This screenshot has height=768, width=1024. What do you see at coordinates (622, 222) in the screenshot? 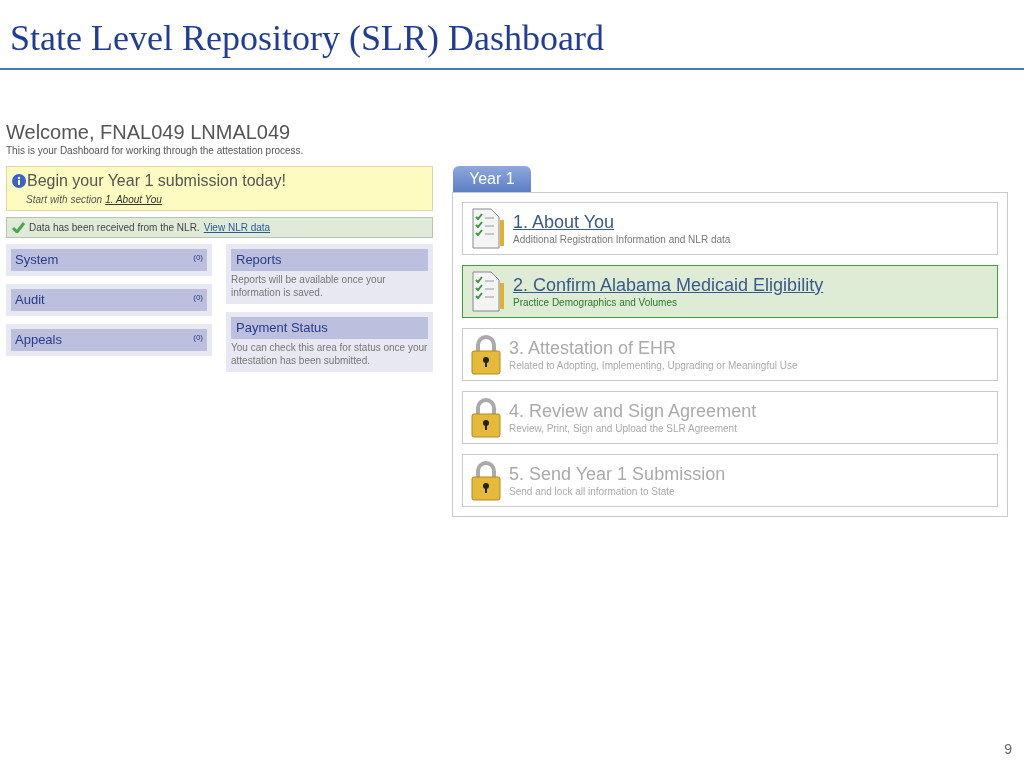
I see `section-title: 1. About You` at bounding box center [622, 222].